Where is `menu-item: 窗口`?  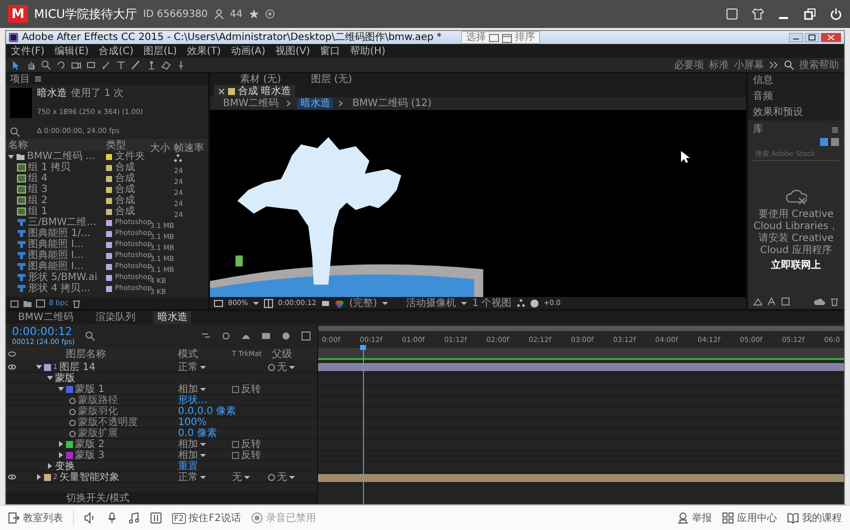 menu-item: 窗口 is located at coordinates (330, 51).